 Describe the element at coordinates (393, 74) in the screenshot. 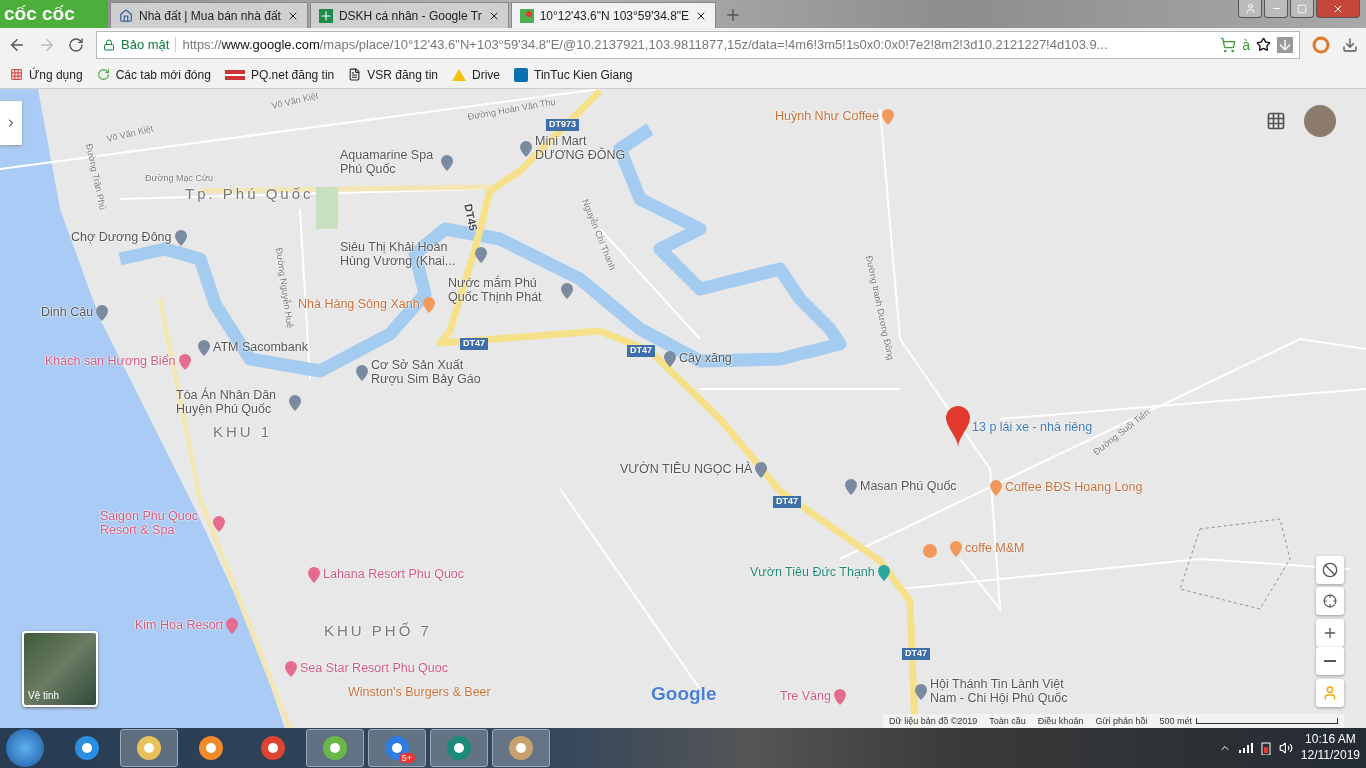

I see `bookmark-link: VSR đăng tin` at that location.